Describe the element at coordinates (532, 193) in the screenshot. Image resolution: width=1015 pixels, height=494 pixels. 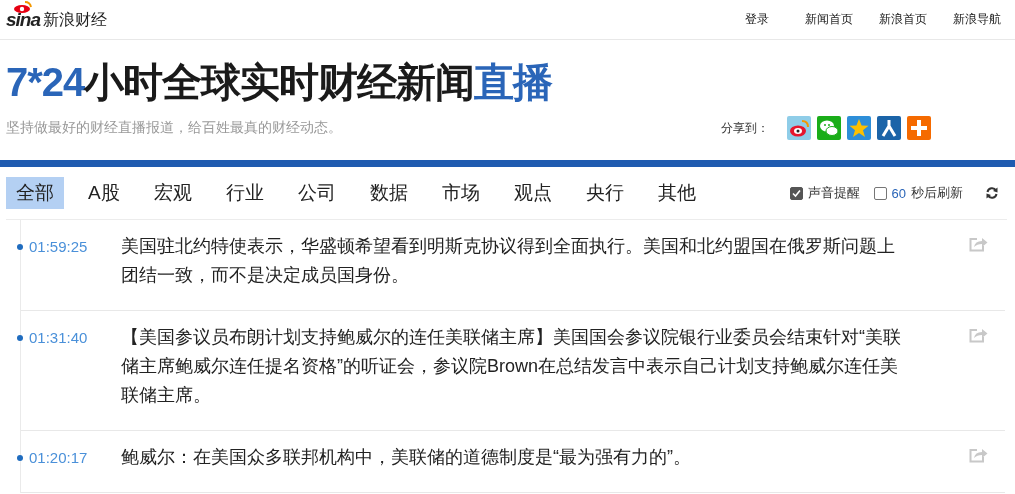
I see `category-tab: 观点` at that location.